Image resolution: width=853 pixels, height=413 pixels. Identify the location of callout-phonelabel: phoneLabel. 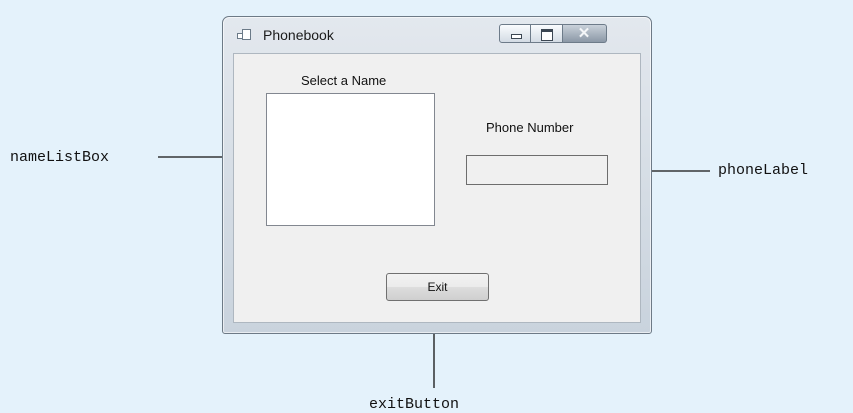
(763, 170).